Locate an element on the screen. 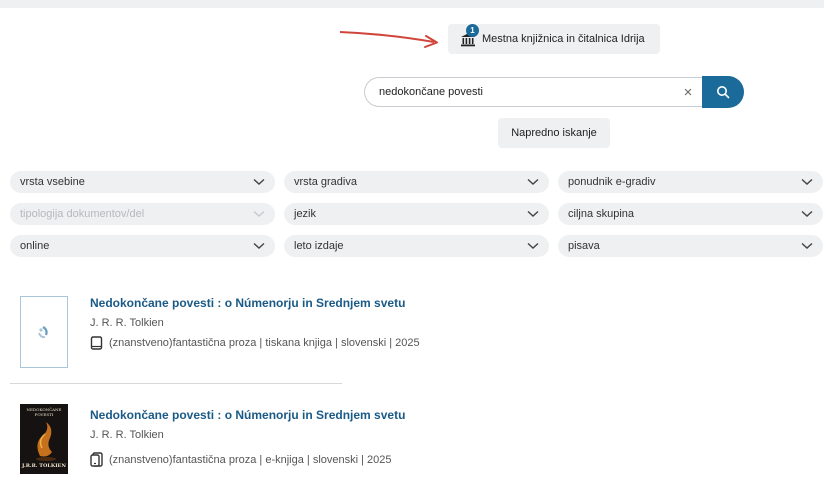  filter-label: leto izdaje is located at coordinates (319, 246).